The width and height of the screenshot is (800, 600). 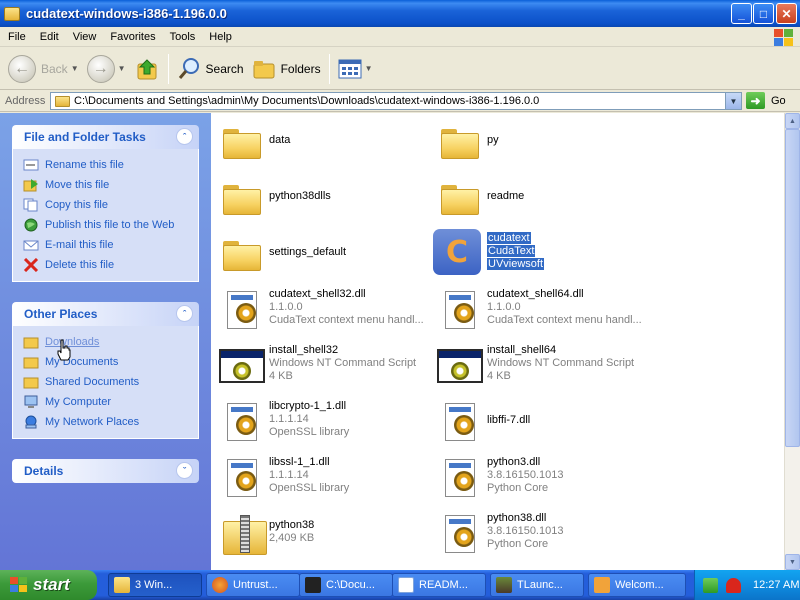 I want to click on scroll-down-button: ▼, so click(x=792, y=562).